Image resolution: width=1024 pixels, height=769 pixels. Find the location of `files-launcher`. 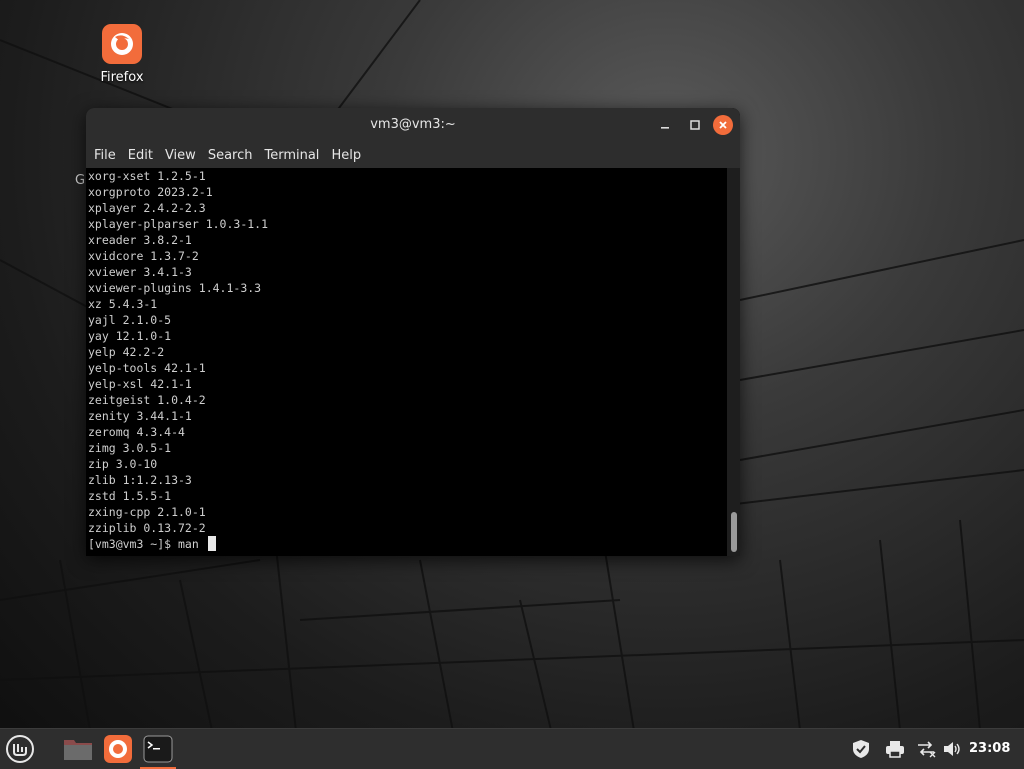

files-launcher is located at coordinates (78, 749).